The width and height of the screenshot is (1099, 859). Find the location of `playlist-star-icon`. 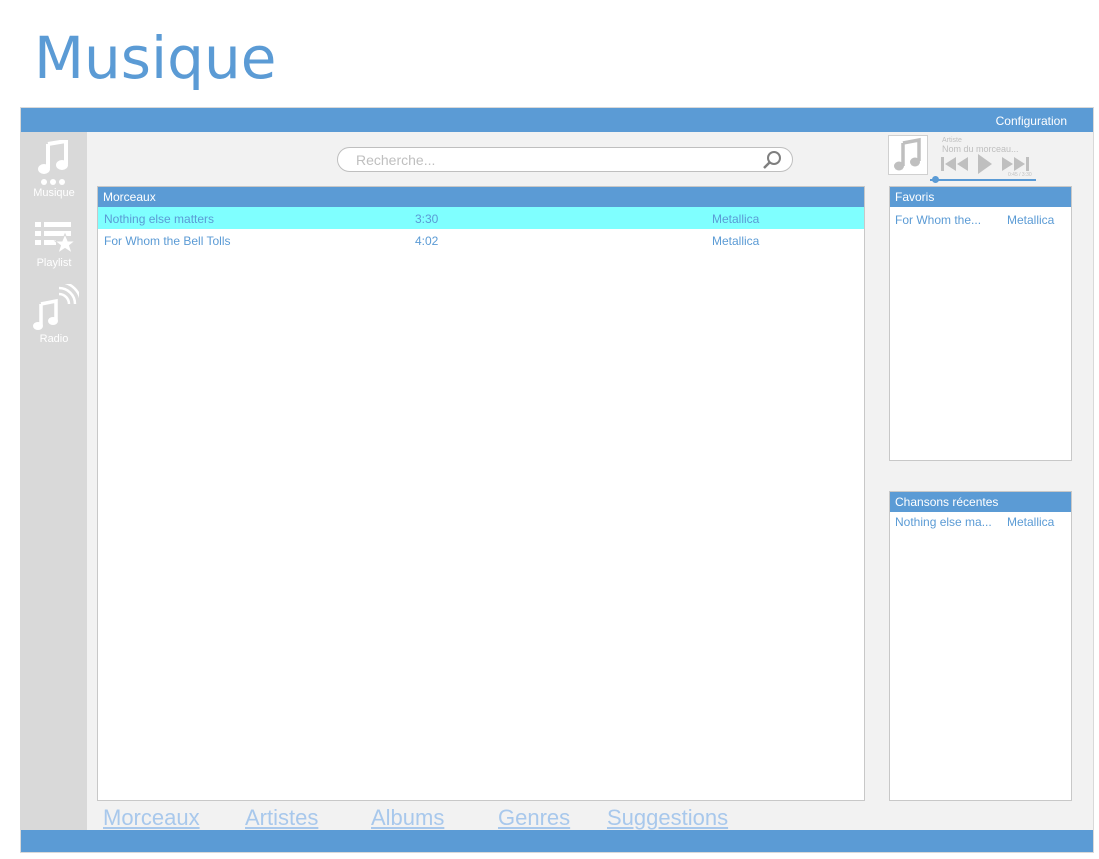

playlist-star-icon is located at coordinates (55, 238).